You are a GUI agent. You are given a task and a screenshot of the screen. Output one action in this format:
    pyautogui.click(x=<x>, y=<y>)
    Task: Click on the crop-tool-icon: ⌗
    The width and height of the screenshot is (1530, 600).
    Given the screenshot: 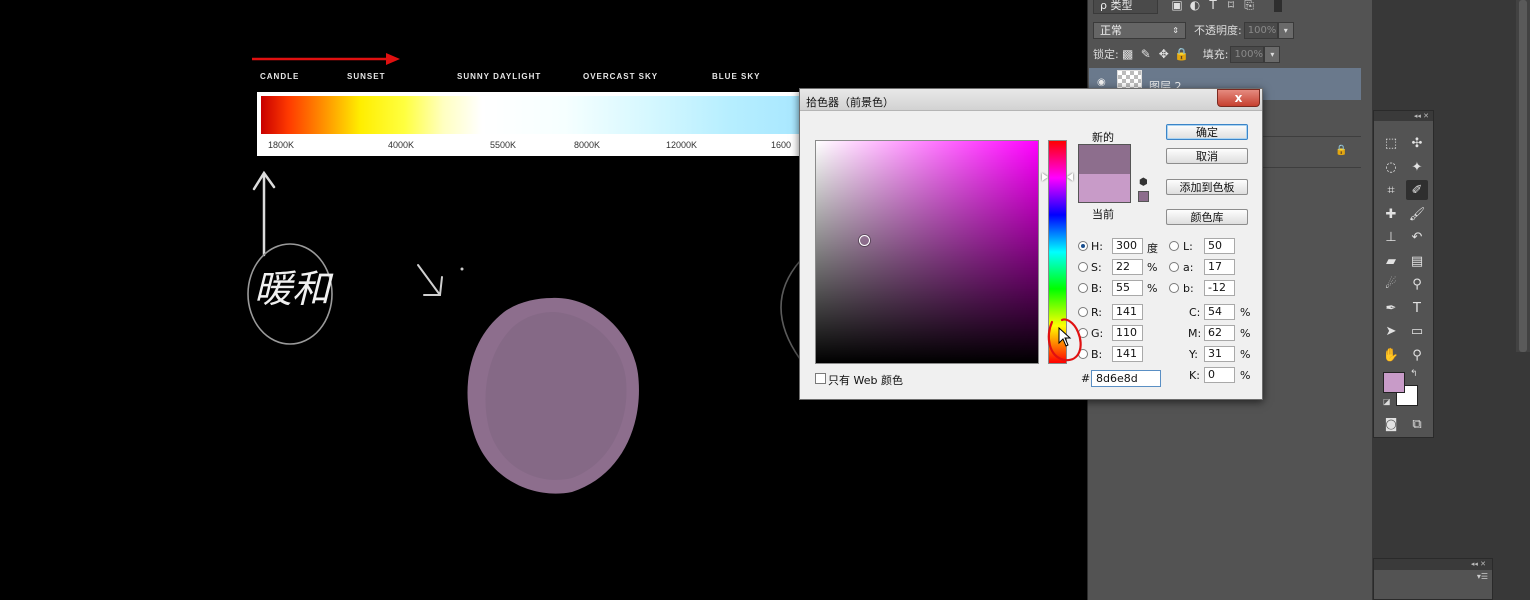 What is the action you would take?
    pyautogui.click(x=1391, y=190)
    